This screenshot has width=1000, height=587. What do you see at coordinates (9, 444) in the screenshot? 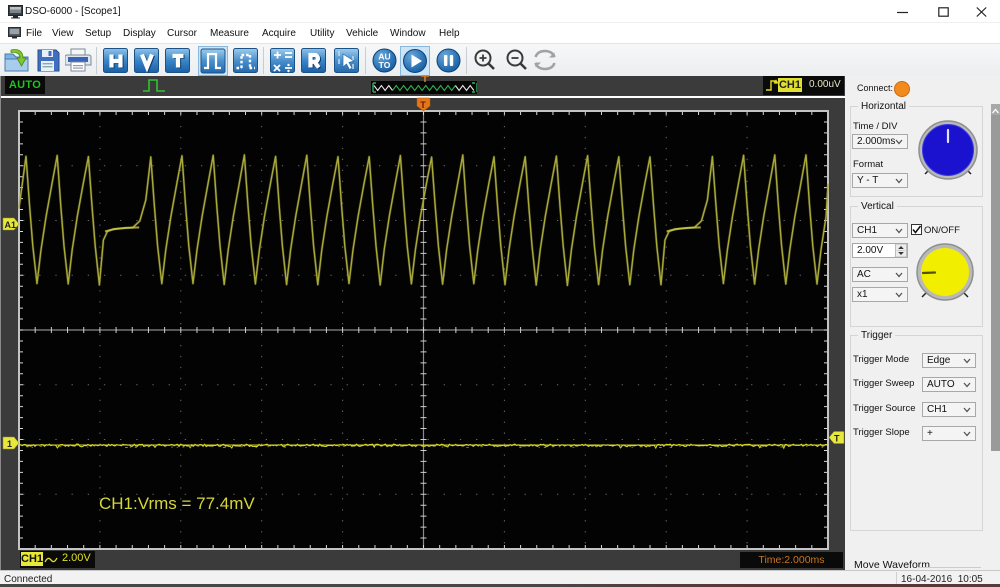
I see `svg-text: 1` at bounding box center [9, 444].